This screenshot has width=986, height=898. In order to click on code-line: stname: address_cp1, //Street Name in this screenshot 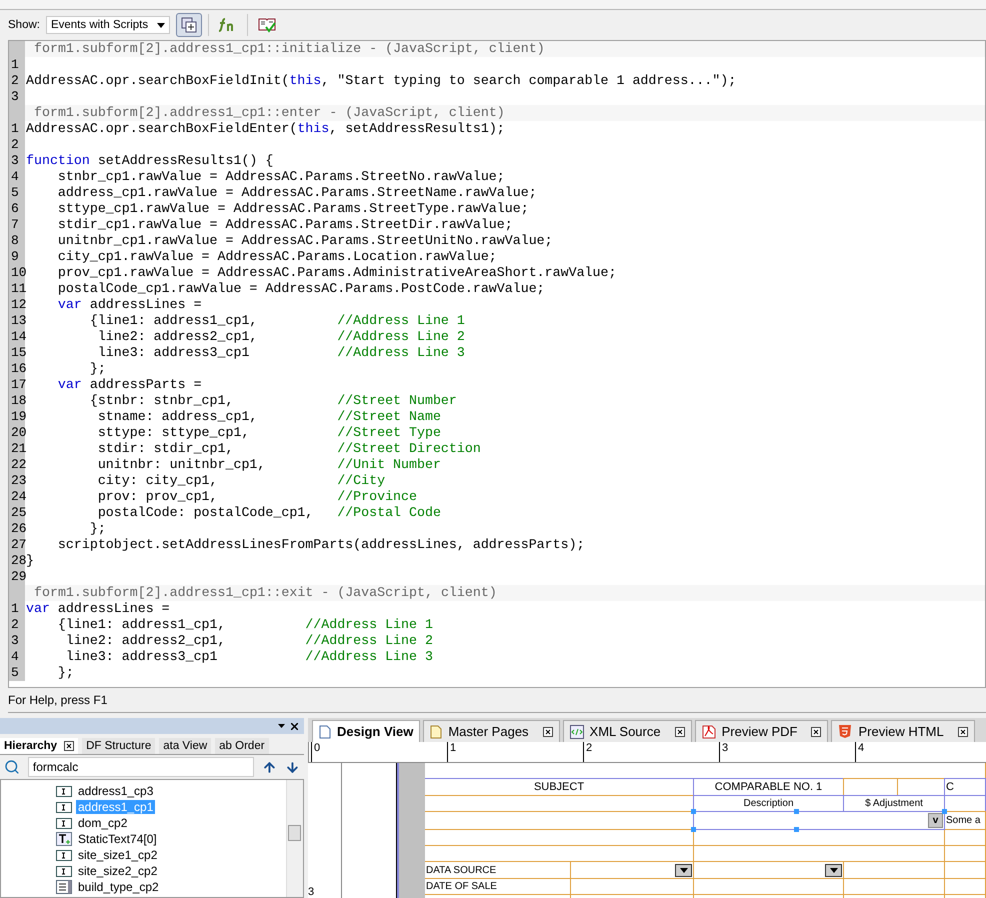, I will do `click(268, 417)`.